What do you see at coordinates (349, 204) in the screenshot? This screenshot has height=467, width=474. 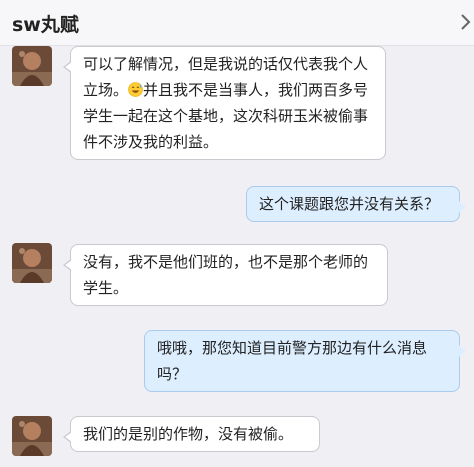 I see `message-text: 这个课题跟您并没有关系？` at bounding box center [349, 204].